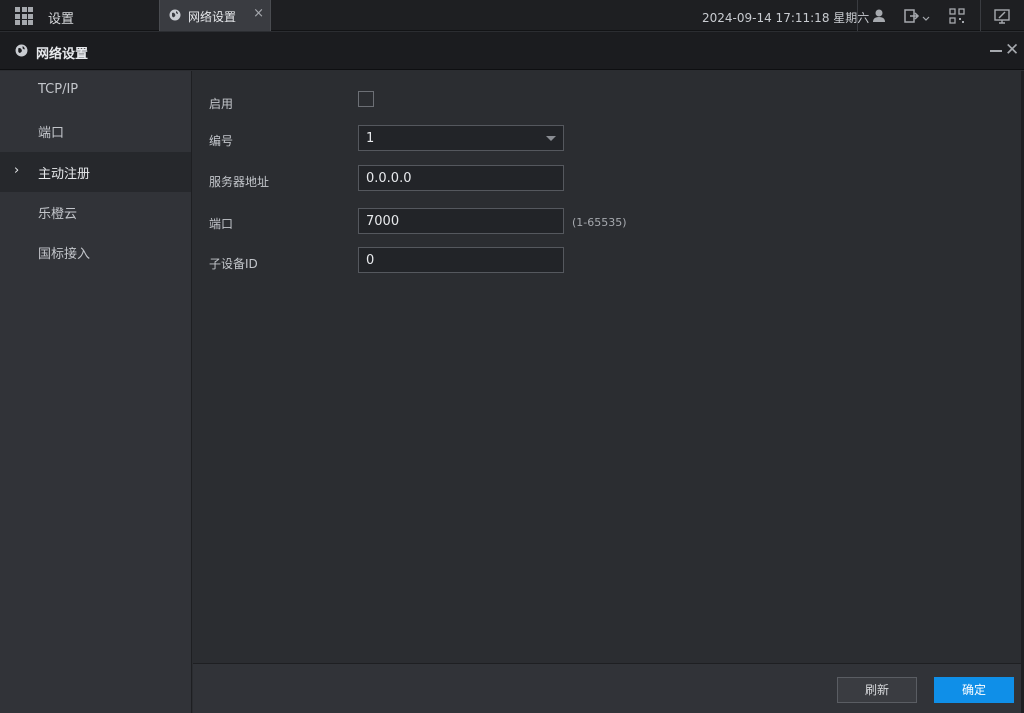 The height and width of the screenshot is (713, 1024). What do you see at coordinates (95, 252) in the screenshot?
I see `sidebar-item-gb-access: 国标接入` at bounding box center [95, 252].